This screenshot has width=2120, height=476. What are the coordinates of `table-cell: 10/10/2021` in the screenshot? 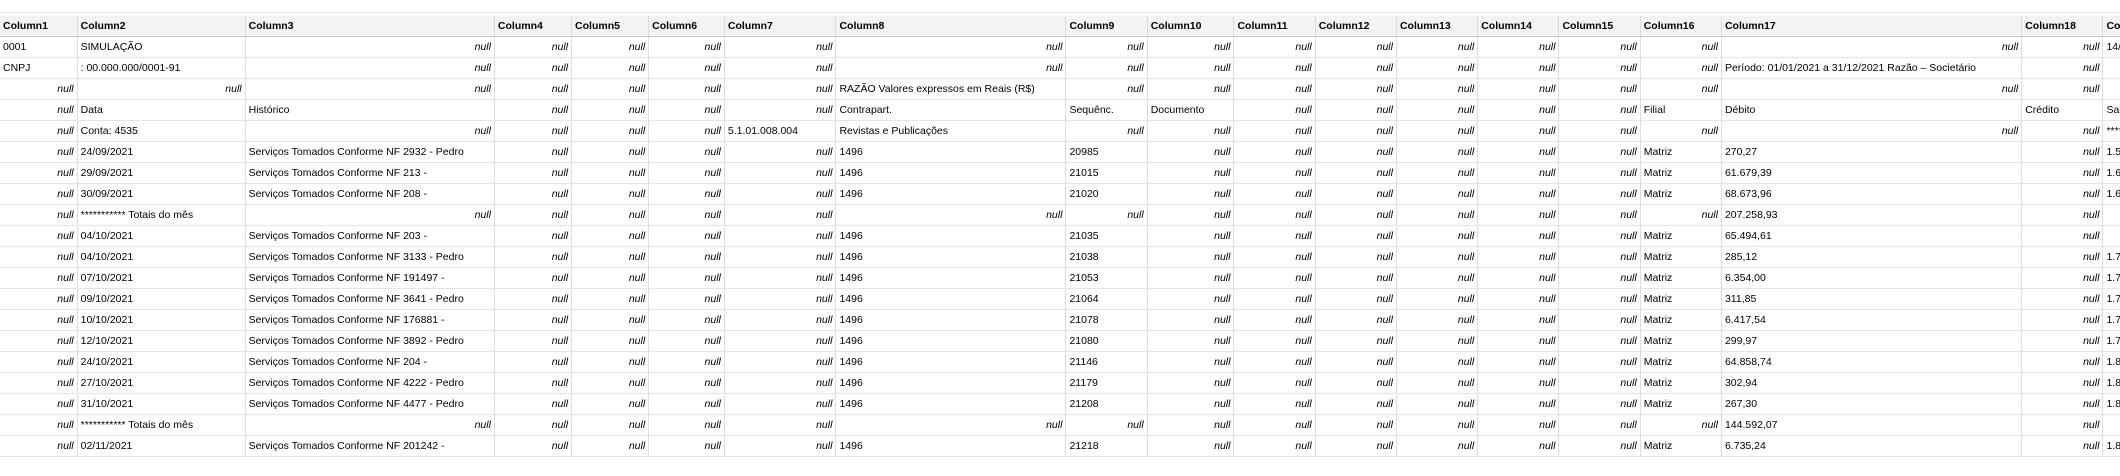 It's located at (161, 320).